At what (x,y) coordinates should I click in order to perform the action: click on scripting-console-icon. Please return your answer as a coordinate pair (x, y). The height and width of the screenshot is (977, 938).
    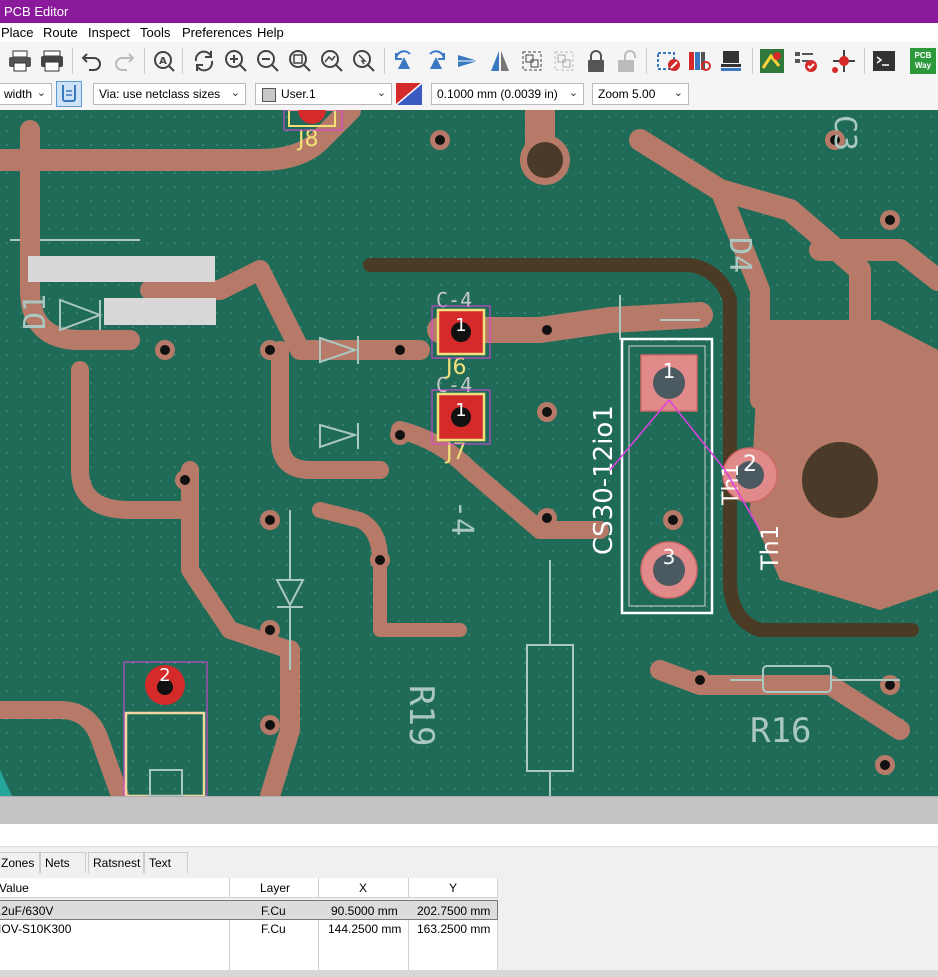
    Looking at the image, I should click on (884, 61).